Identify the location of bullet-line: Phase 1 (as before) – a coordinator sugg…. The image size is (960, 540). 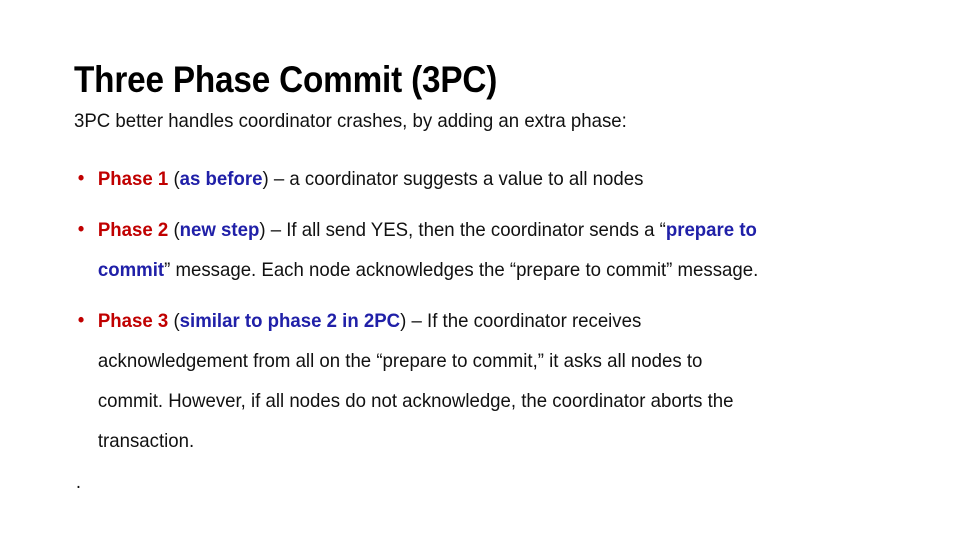
(482, 179).